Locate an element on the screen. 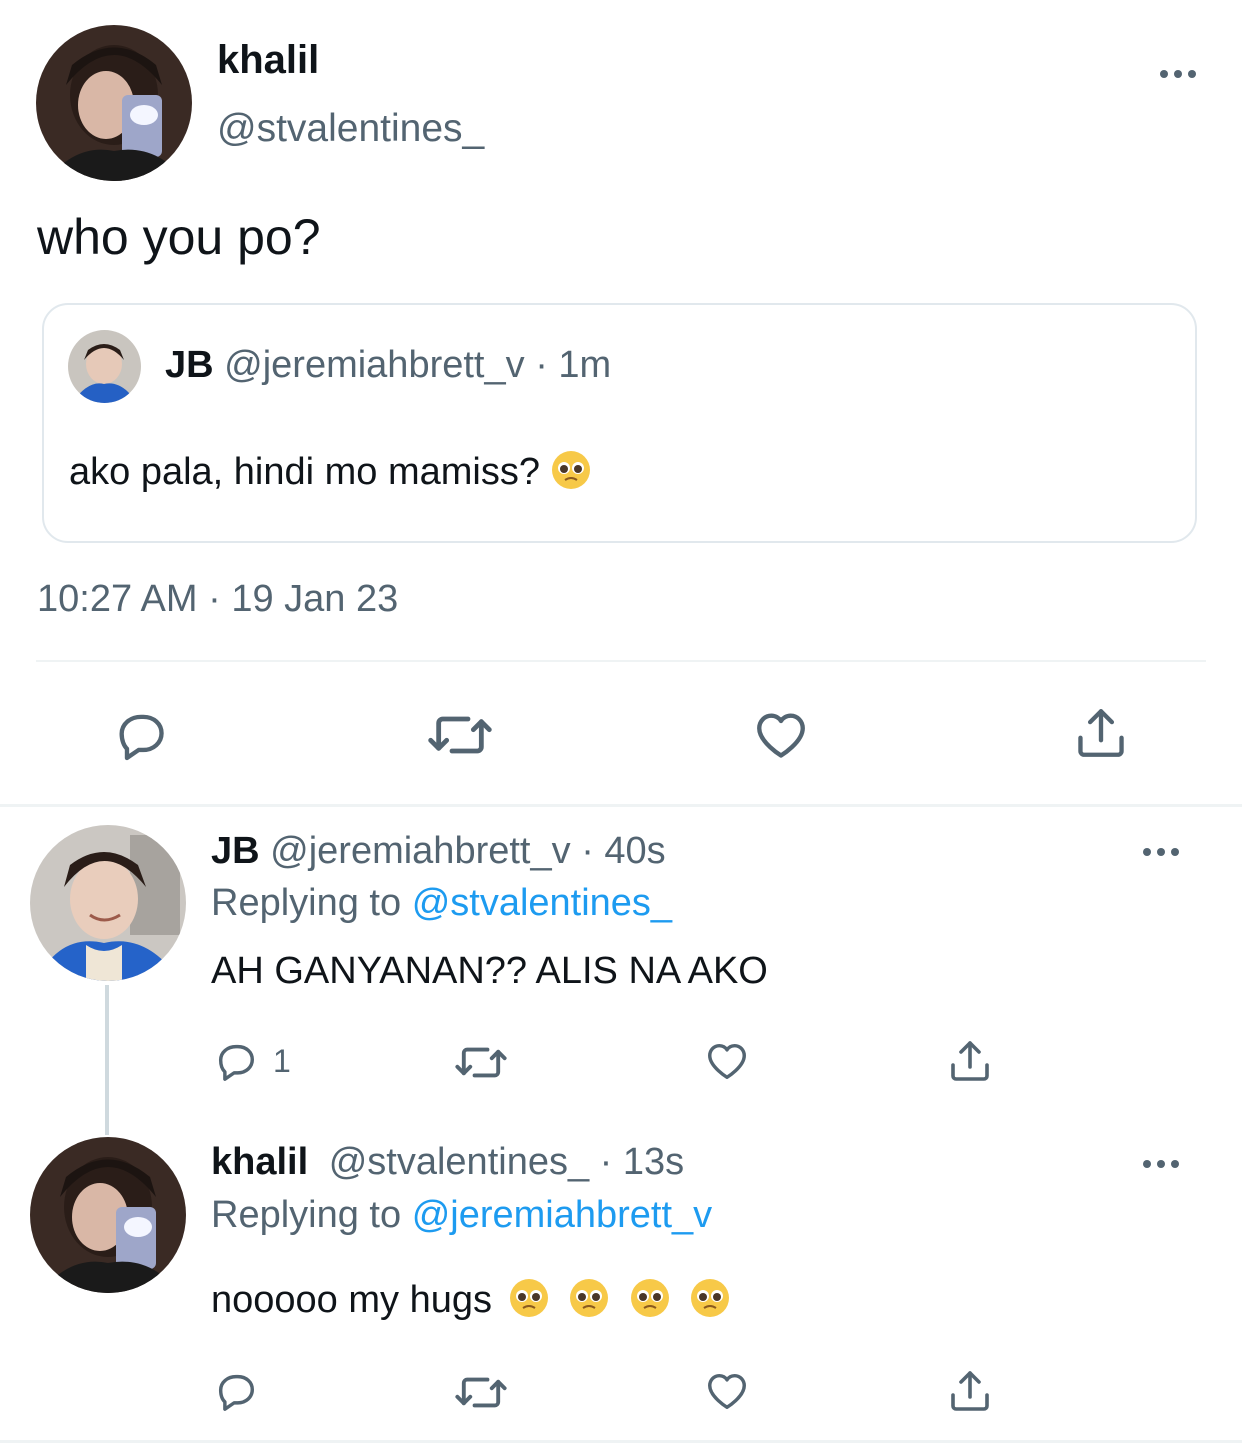 The image size is (1242, 1443). reply1-like-icon is located at coordinates (727, 1061).